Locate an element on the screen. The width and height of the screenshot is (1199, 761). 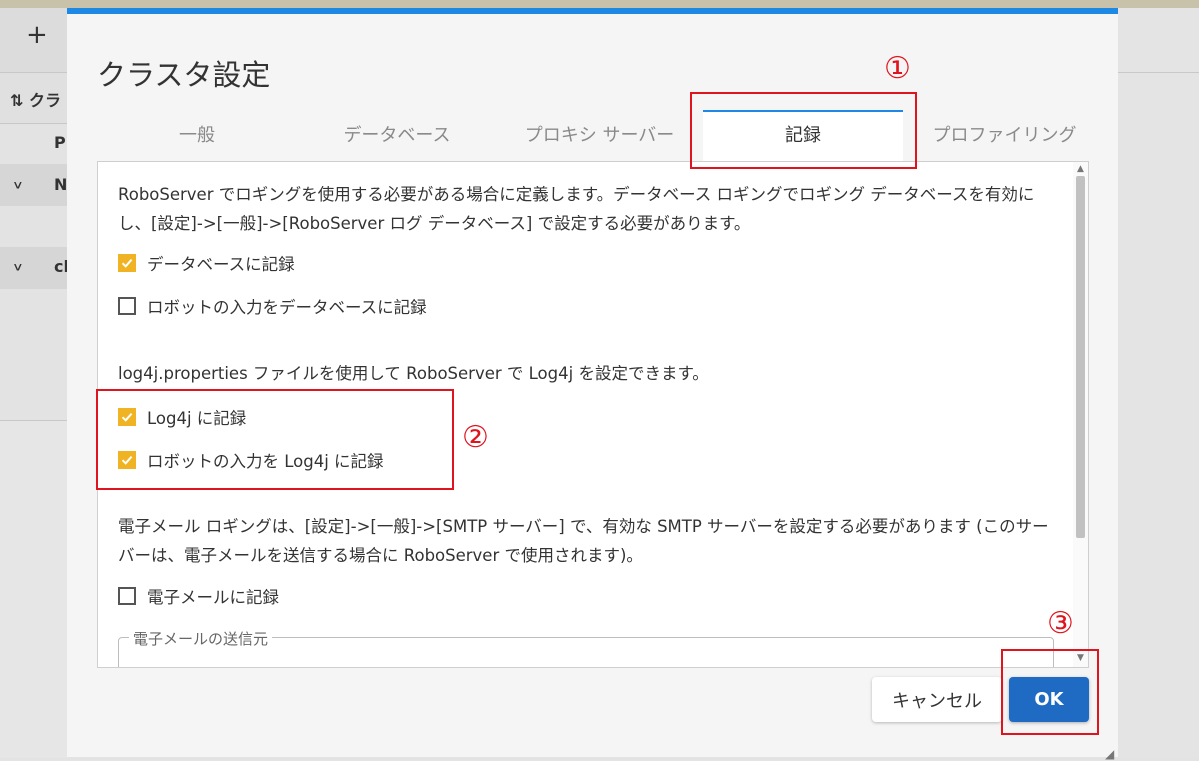
email-from-field: 電子メールの送信元 is located at coordinates (586, 647).